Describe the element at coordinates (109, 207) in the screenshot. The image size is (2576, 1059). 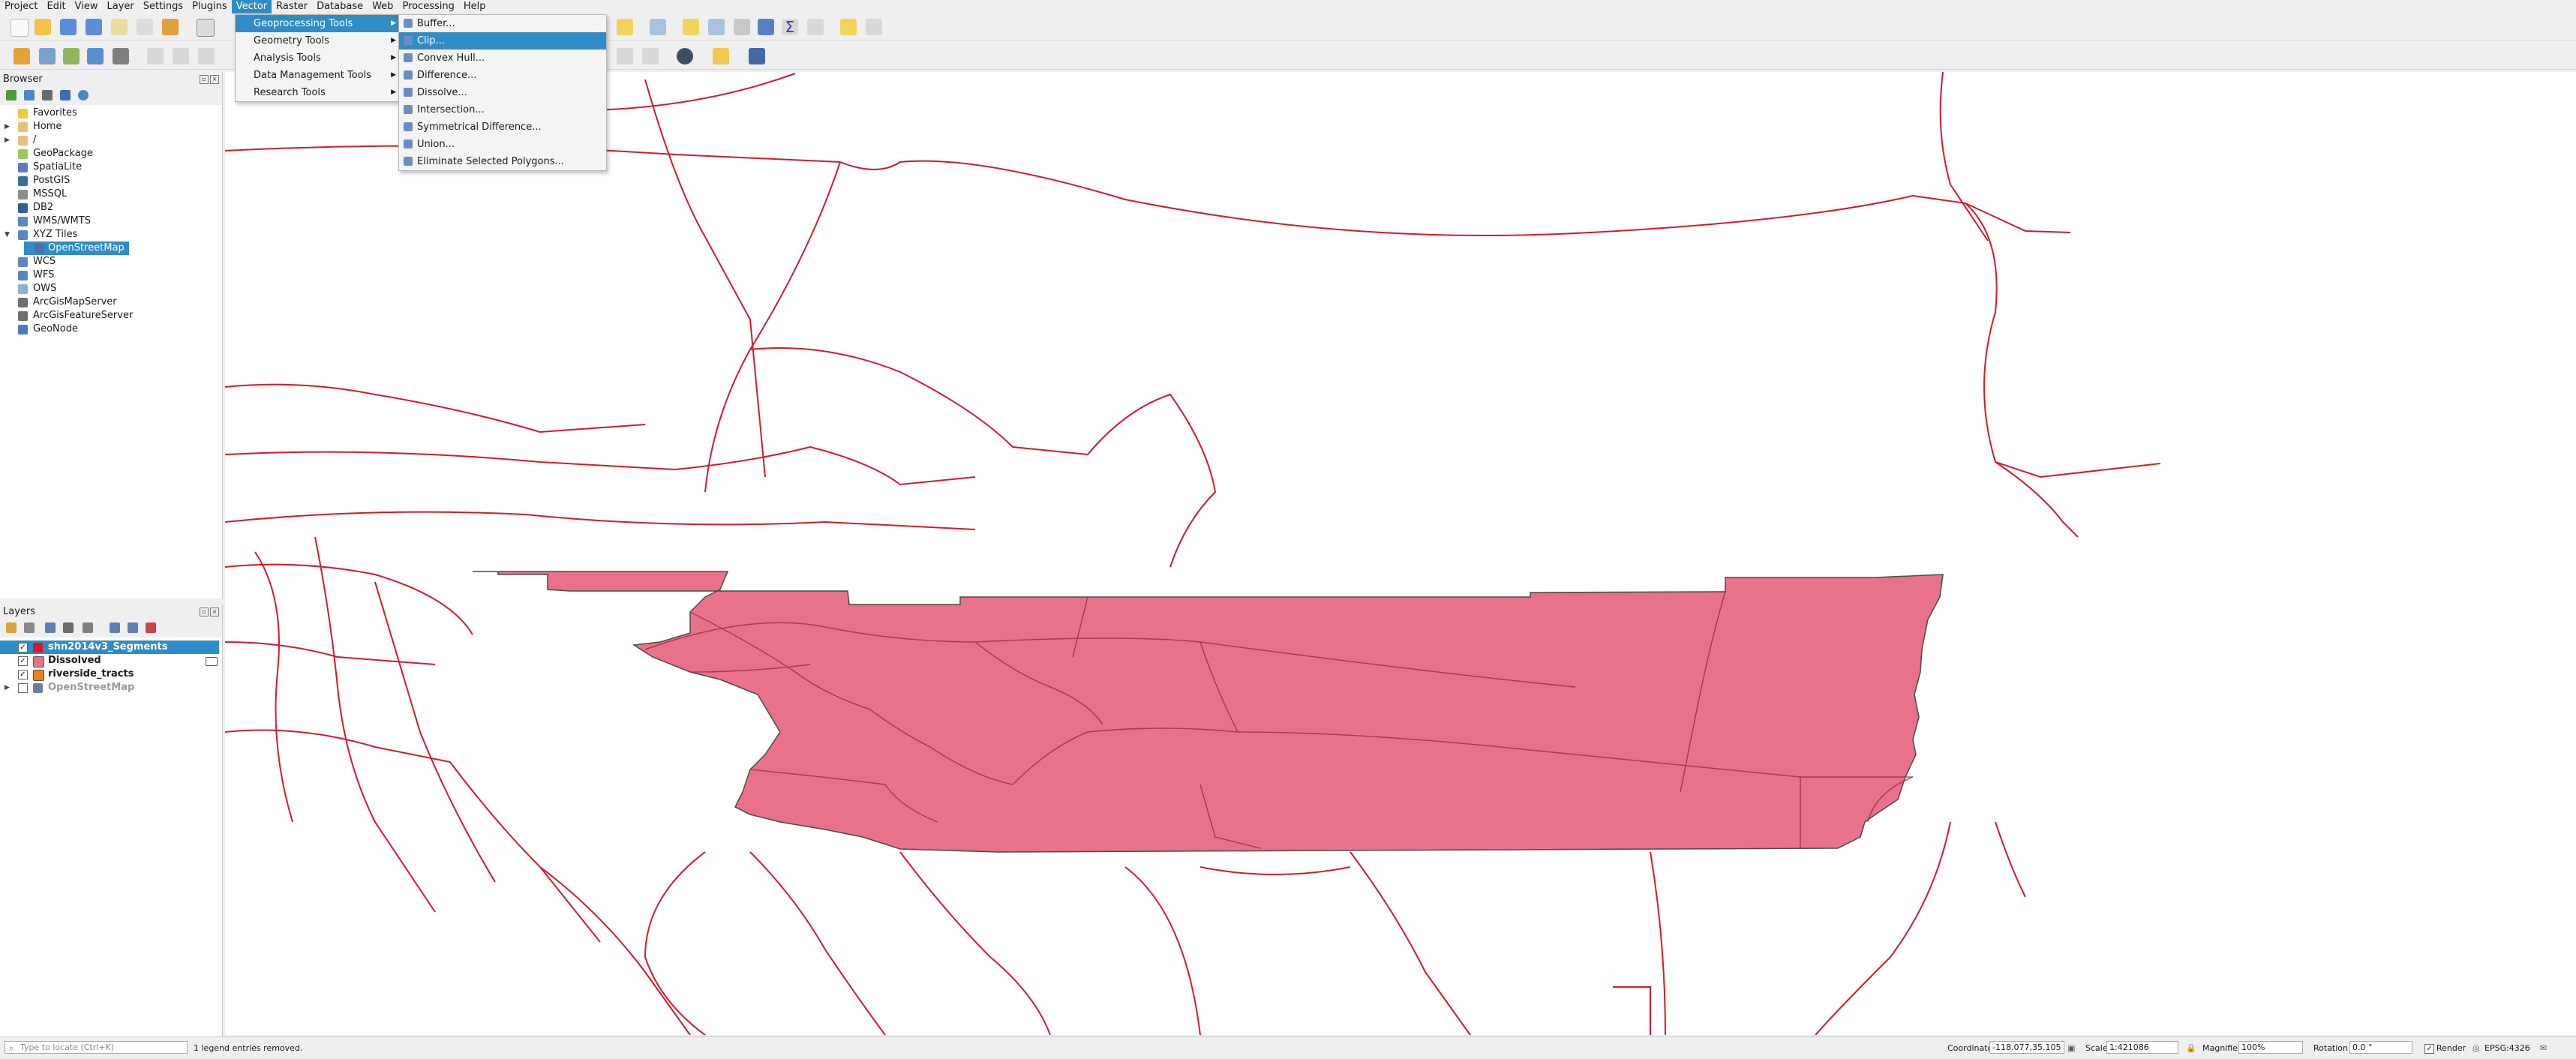
I see `browser-item-db2: DB2` at that location.